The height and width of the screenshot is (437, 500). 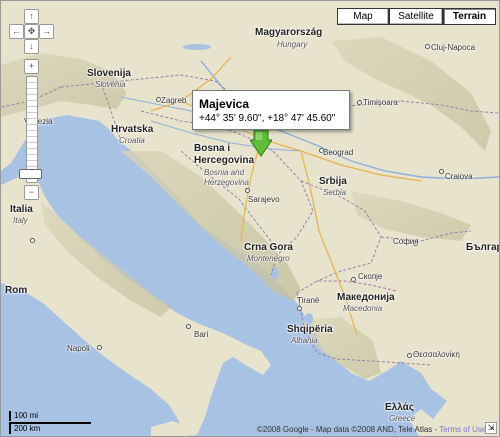 I want to click on label-slovenia: Slovenija, so click(x=109, y=73).